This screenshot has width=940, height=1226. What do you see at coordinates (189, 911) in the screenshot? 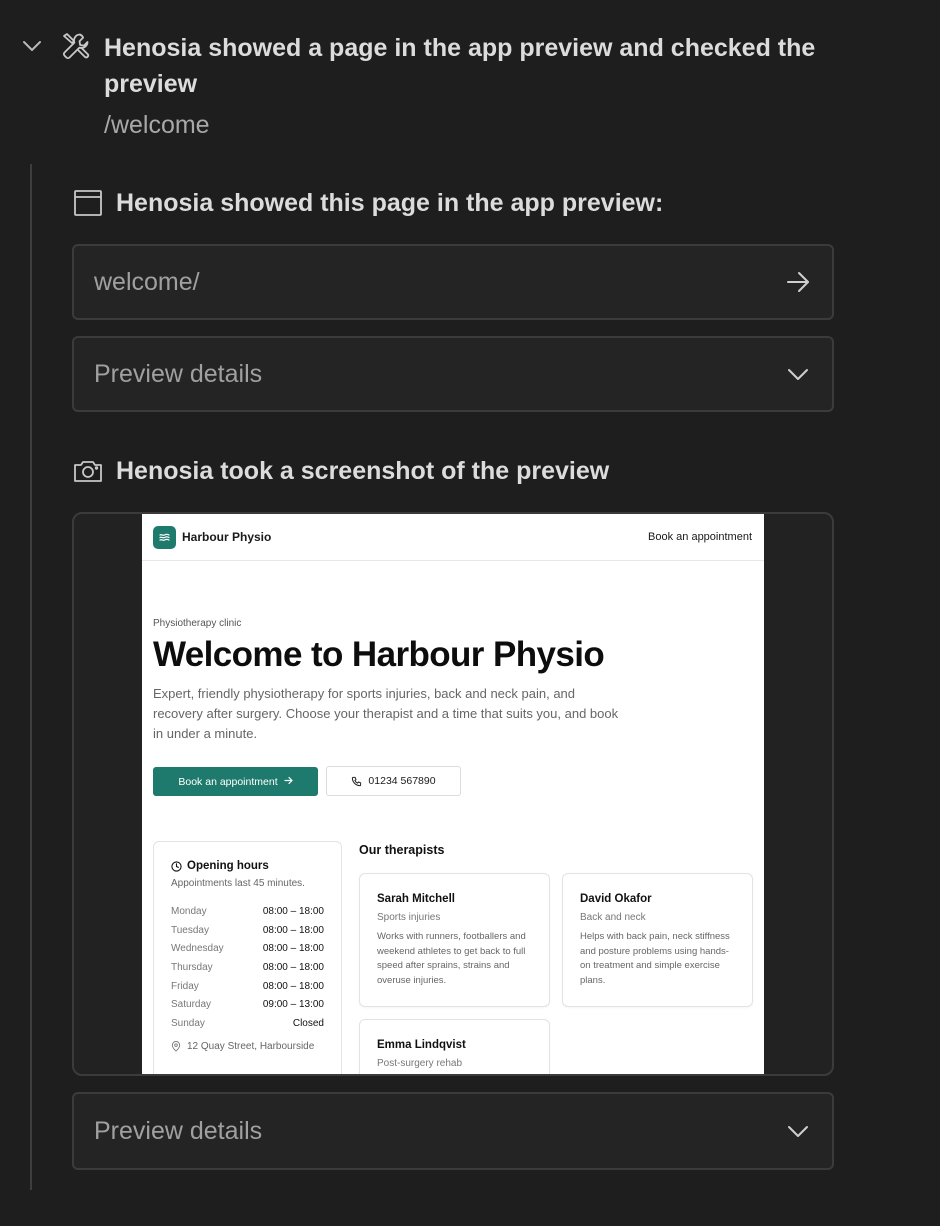
I see `hours-day: Monday` at bounding box center [189, 911].